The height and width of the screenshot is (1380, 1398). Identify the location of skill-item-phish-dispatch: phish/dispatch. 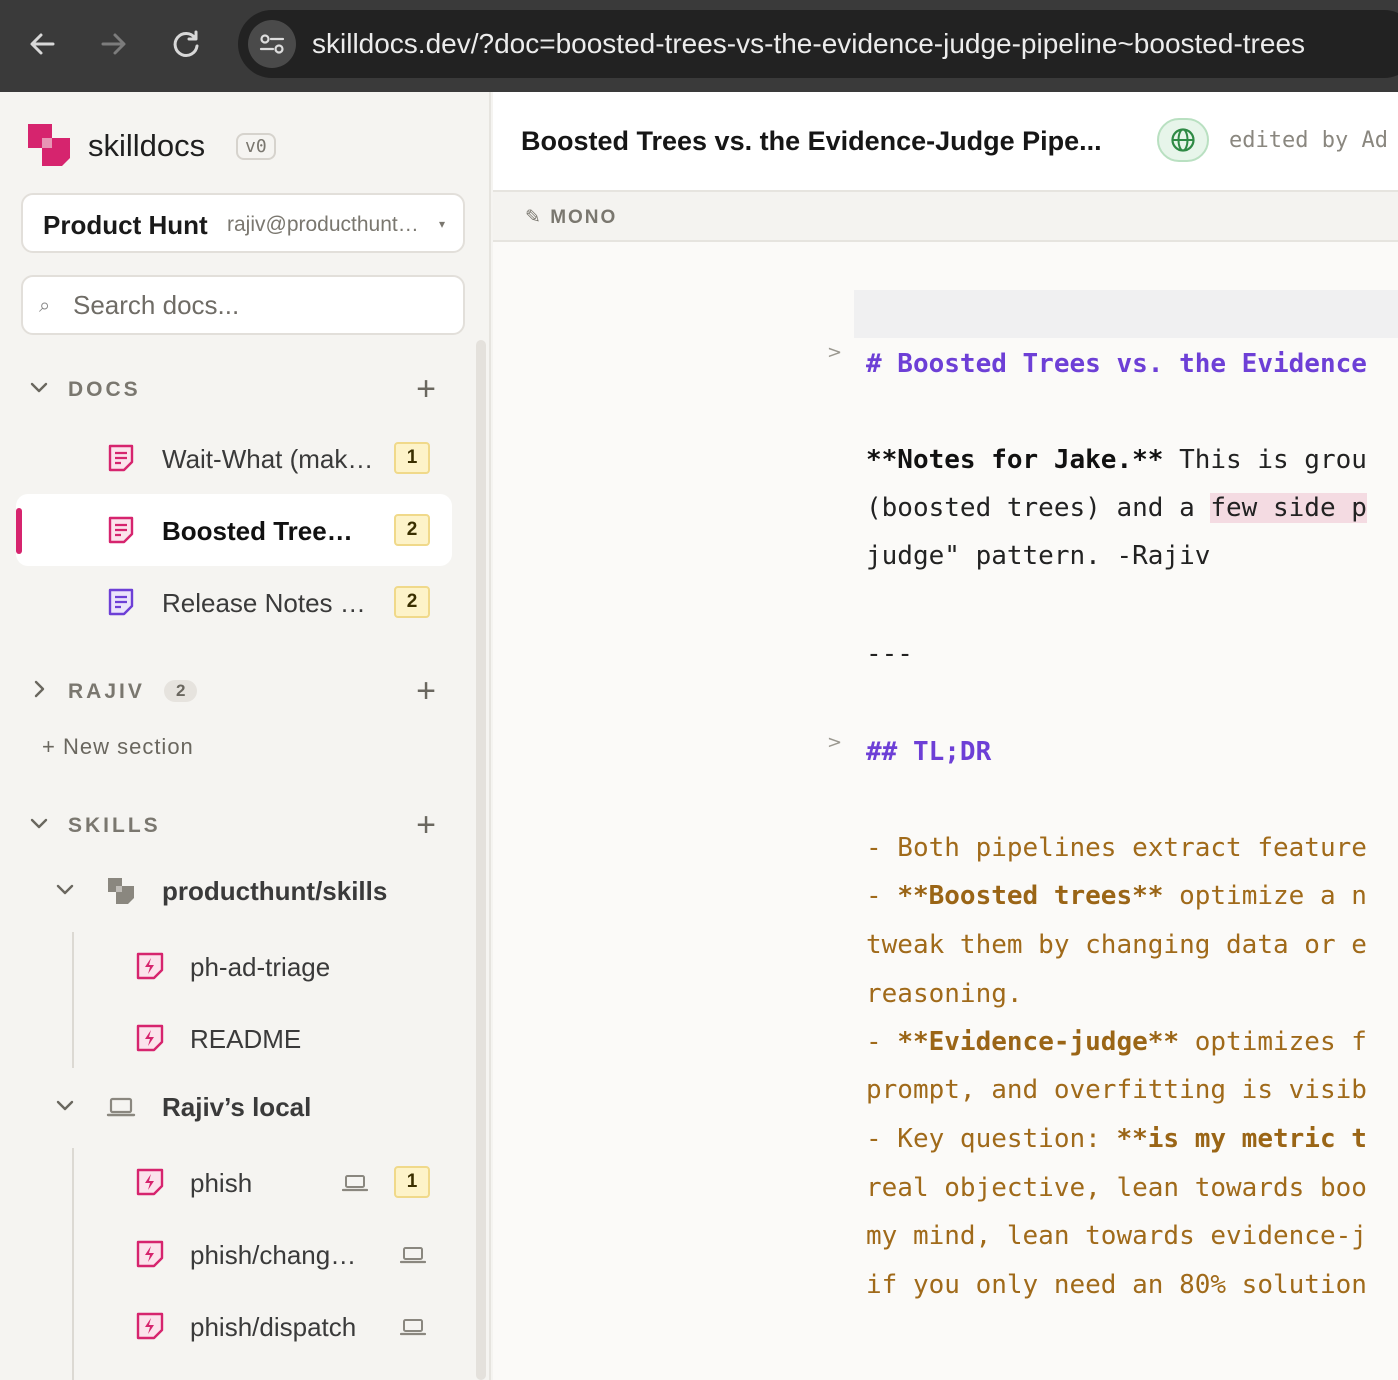
(291, 1328).